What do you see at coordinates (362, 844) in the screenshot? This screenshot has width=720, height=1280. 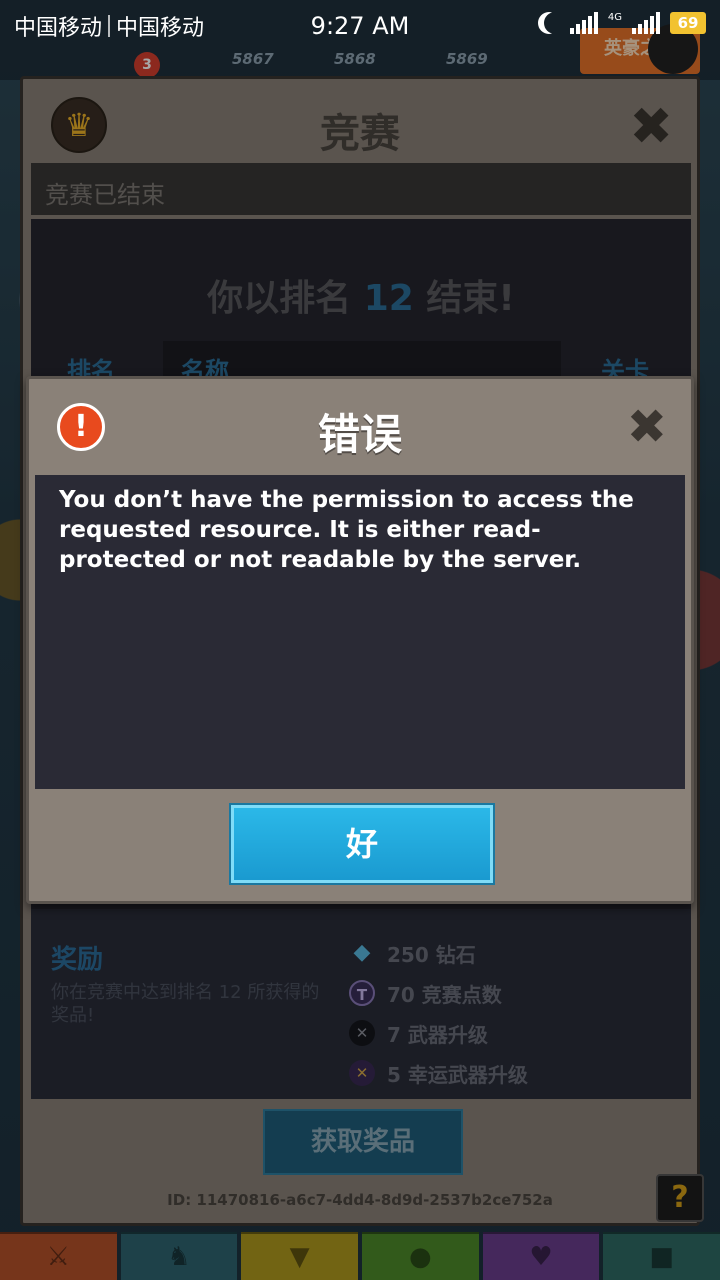 I see `ok-button: 好` at bounding box center [362, 844].